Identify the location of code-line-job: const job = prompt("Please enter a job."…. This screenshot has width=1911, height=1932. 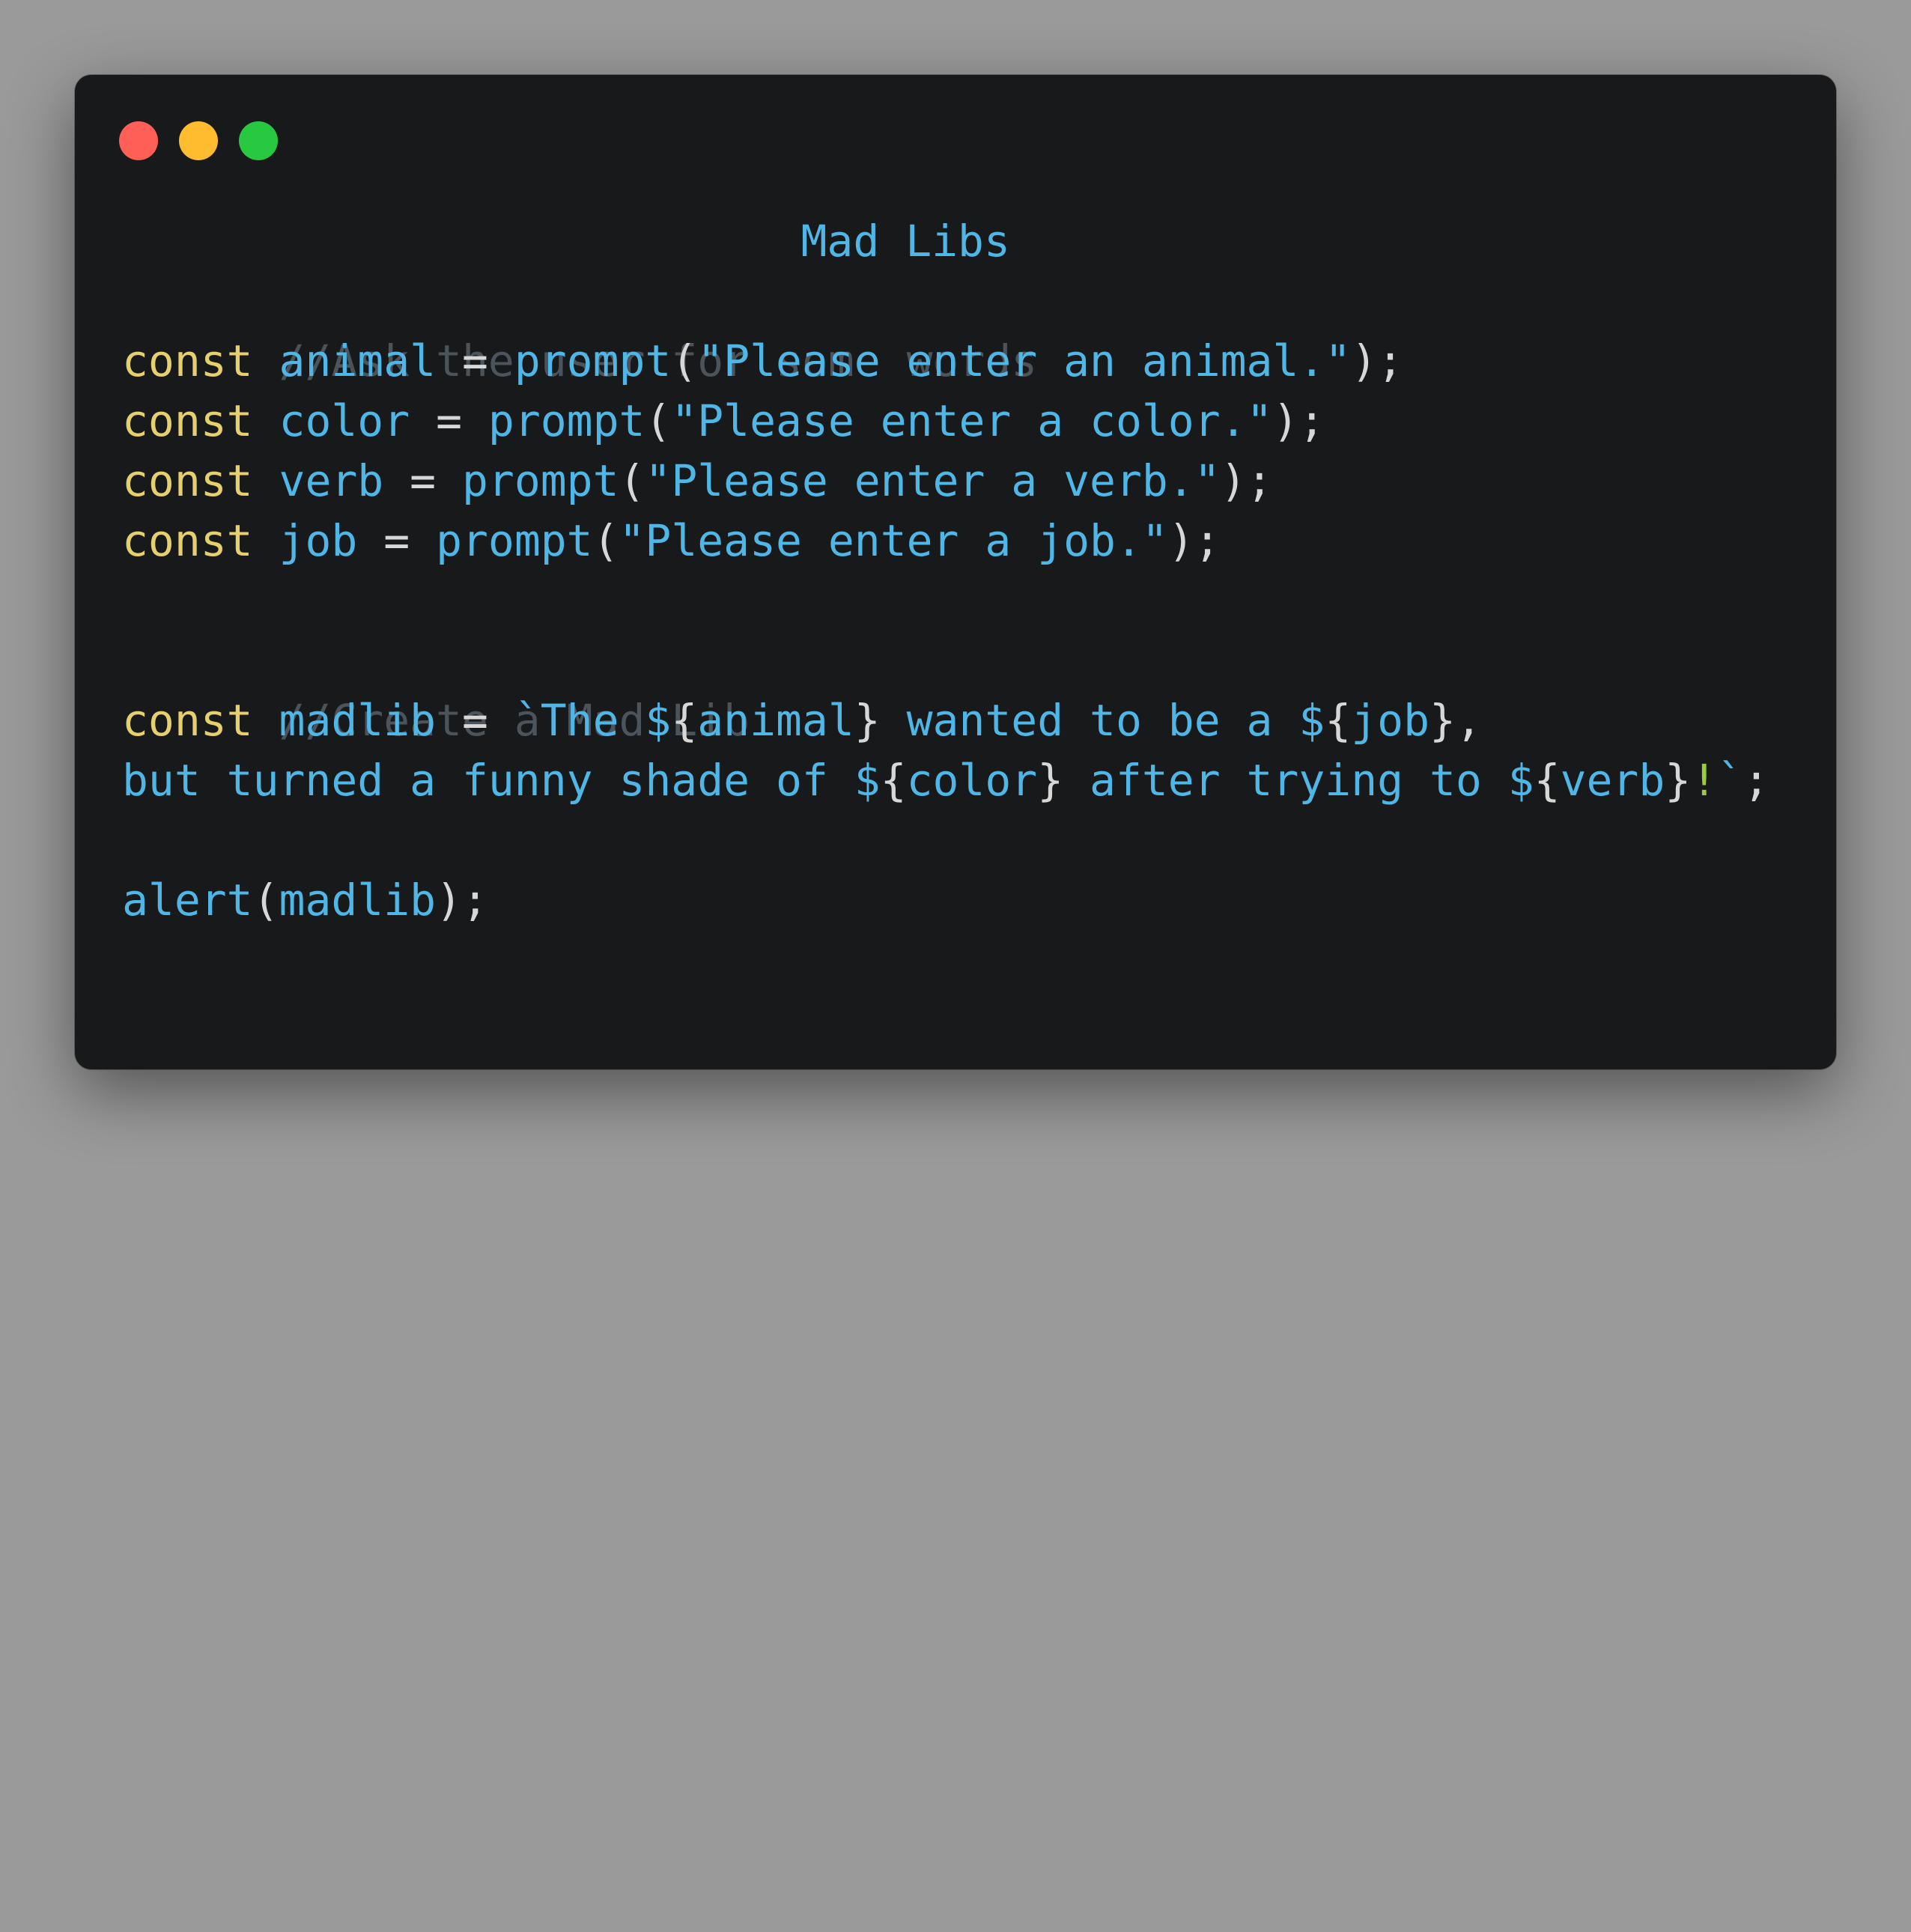
(671, 541).